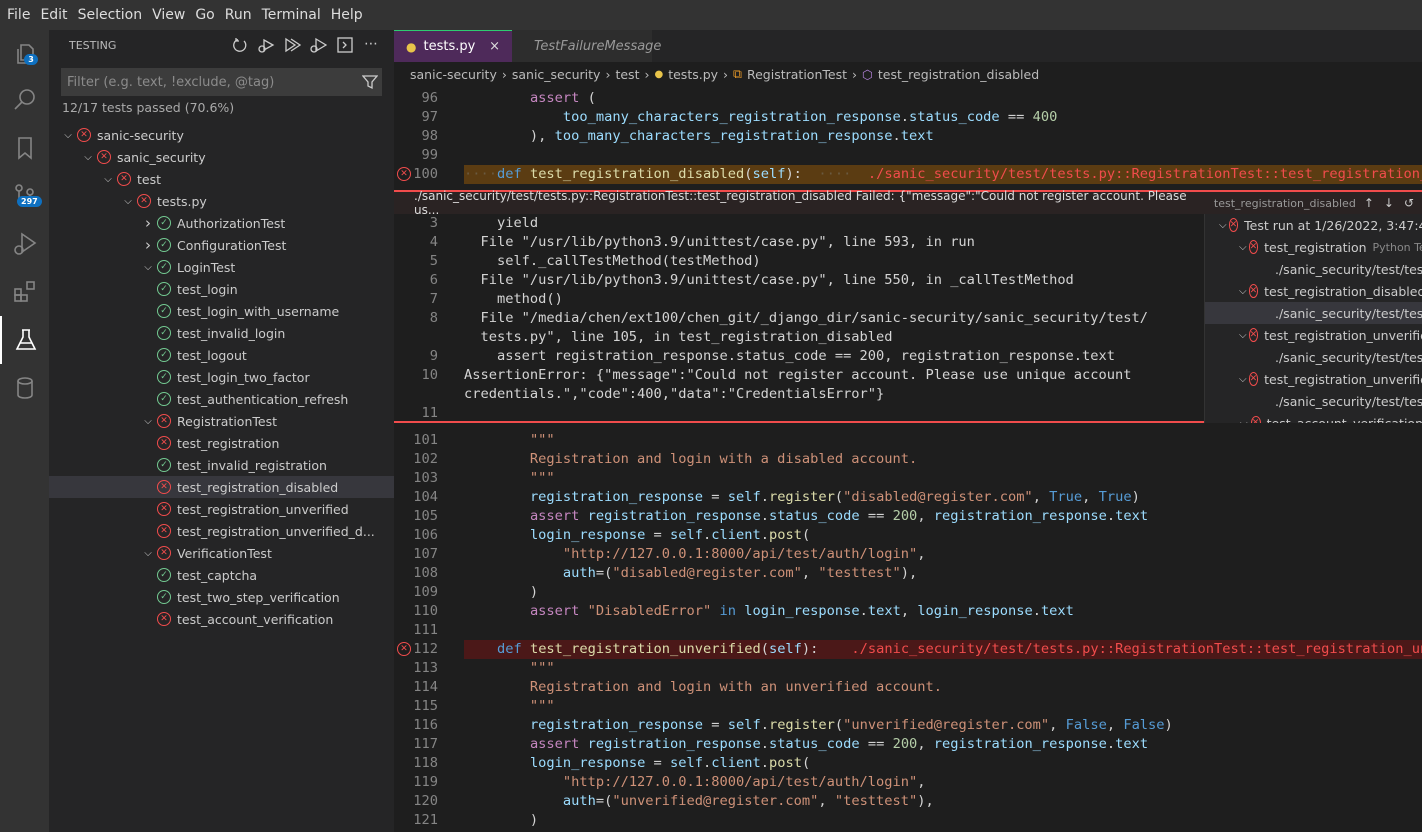 The width and height of the screenshot is (1422, 832). Describe the element at coordinates (627, 74) in the screenshot. I see `breadcrumb-item: test` at that location.